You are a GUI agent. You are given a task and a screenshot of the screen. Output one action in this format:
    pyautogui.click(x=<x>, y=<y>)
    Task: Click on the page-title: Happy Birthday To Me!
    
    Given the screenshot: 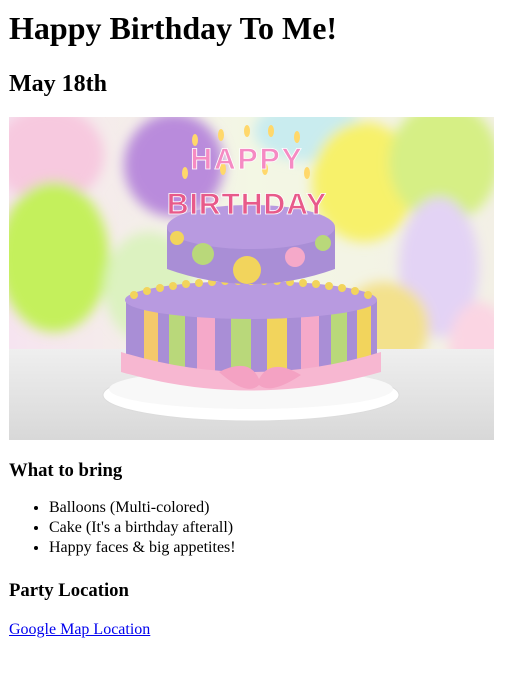 What is the action you would take?
    pyautogui.click(x=173, y=28)
    